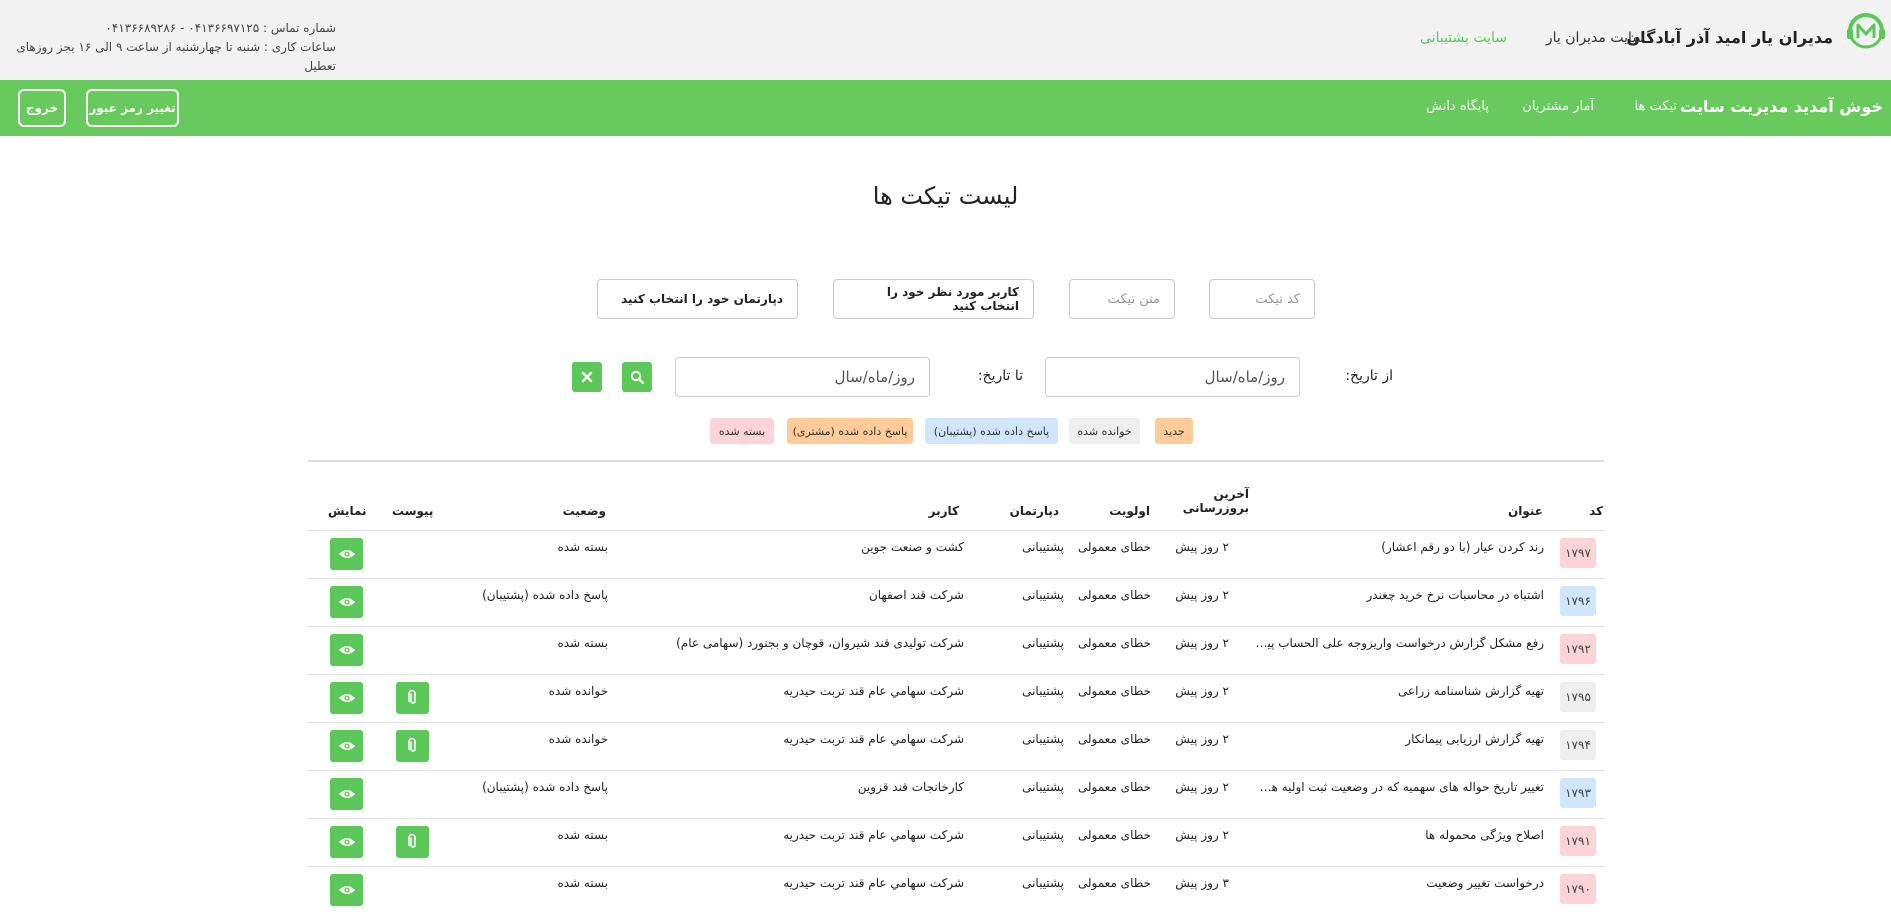 The width and height of the screenshot is (1891, 916). Describe the element at coordinates (1129, 511) in the screenshot. I see `header-priority: اولویت` at that location.